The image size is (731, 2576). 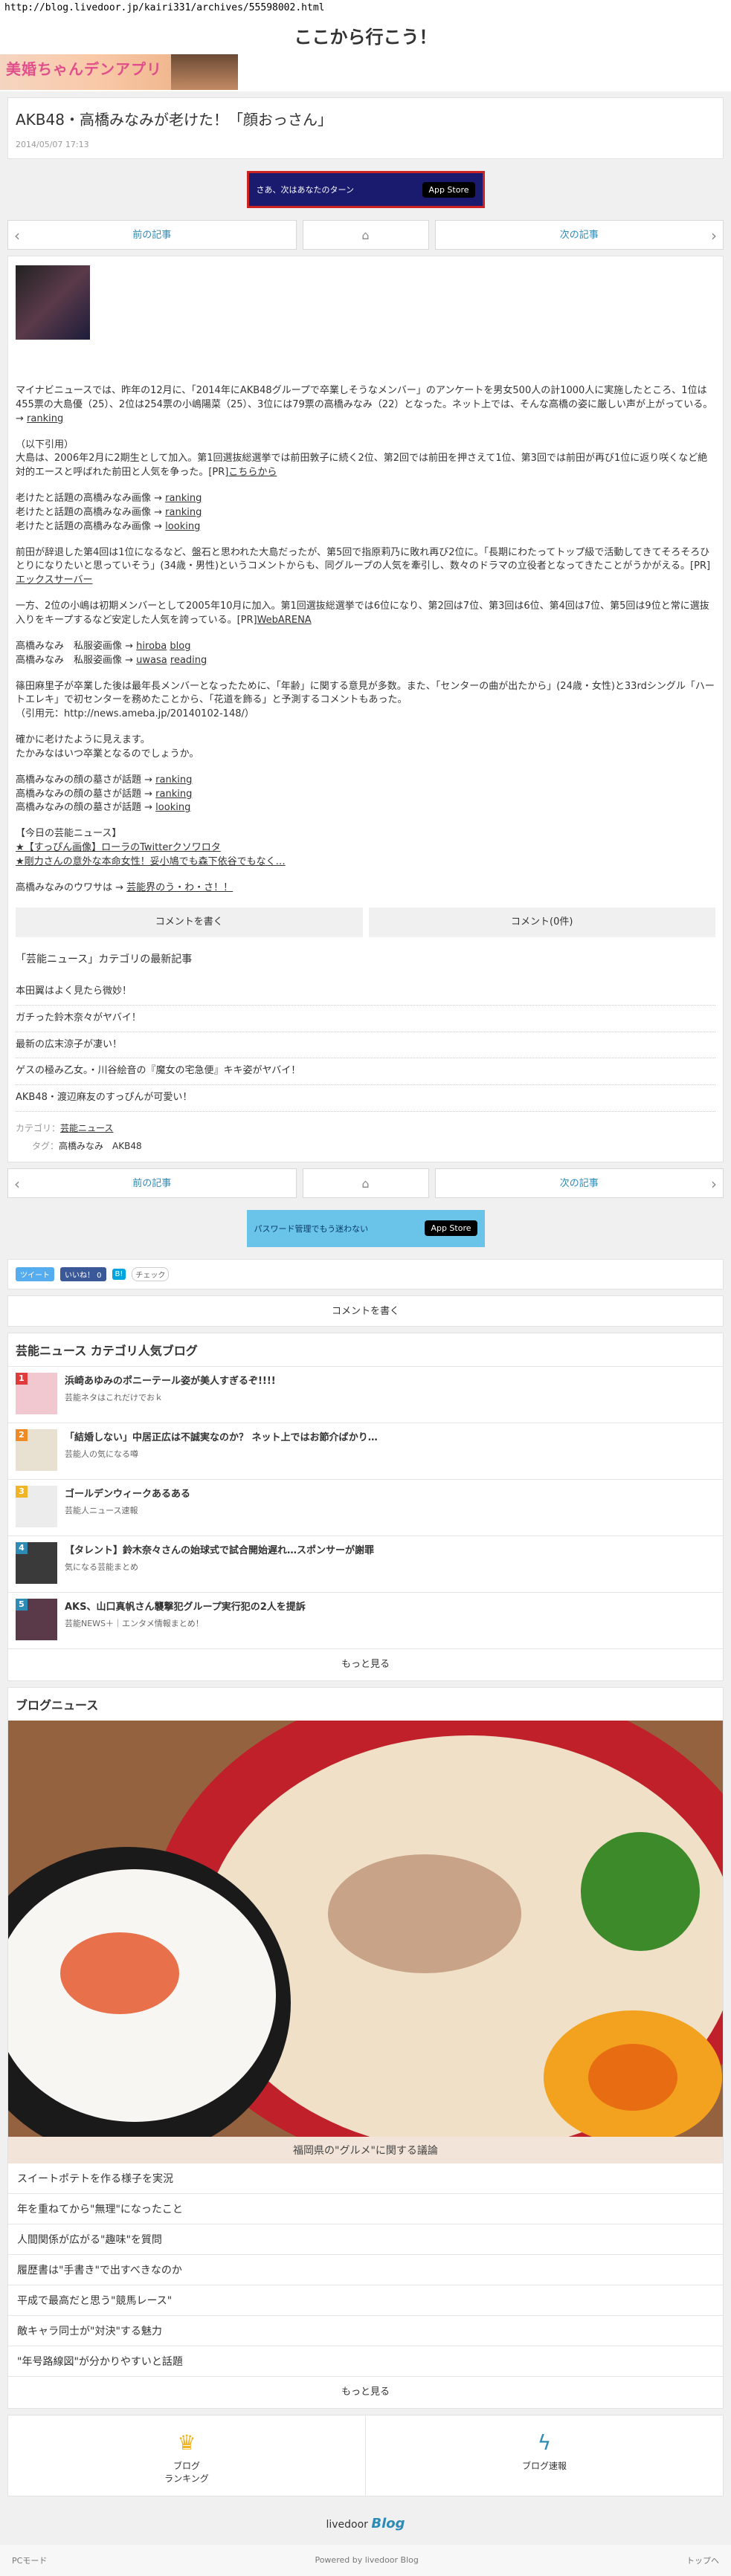 I want to click on rumor-prefix: 高橋みなみのウワサは →, so click(x=70, y=887).